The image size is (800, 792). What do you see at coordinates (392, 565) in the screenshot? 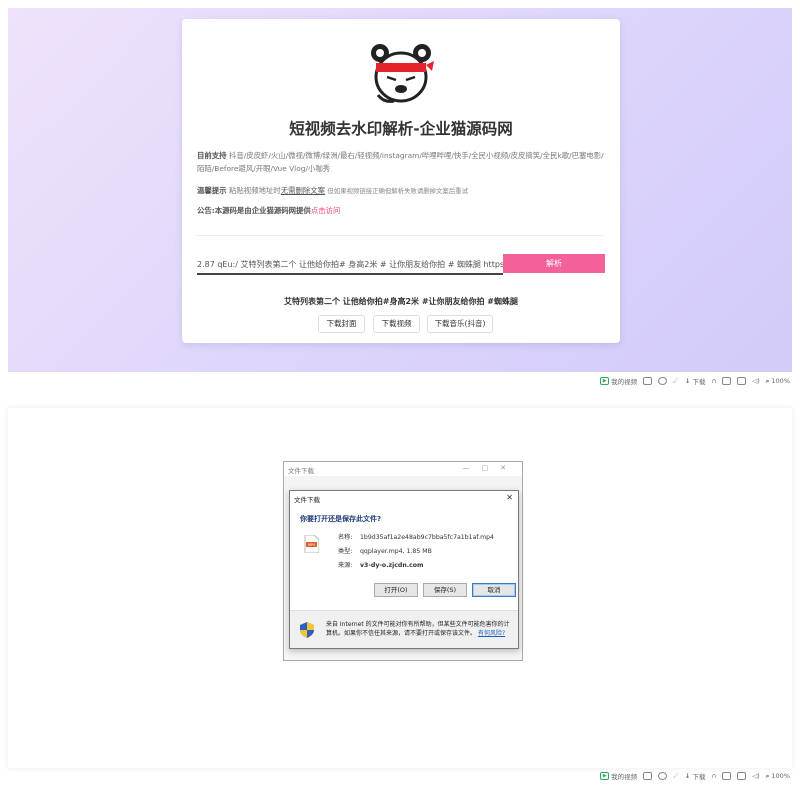
I see `file-source: v3-dy-o.zjcdn.com` at bounding box center [392, 565].